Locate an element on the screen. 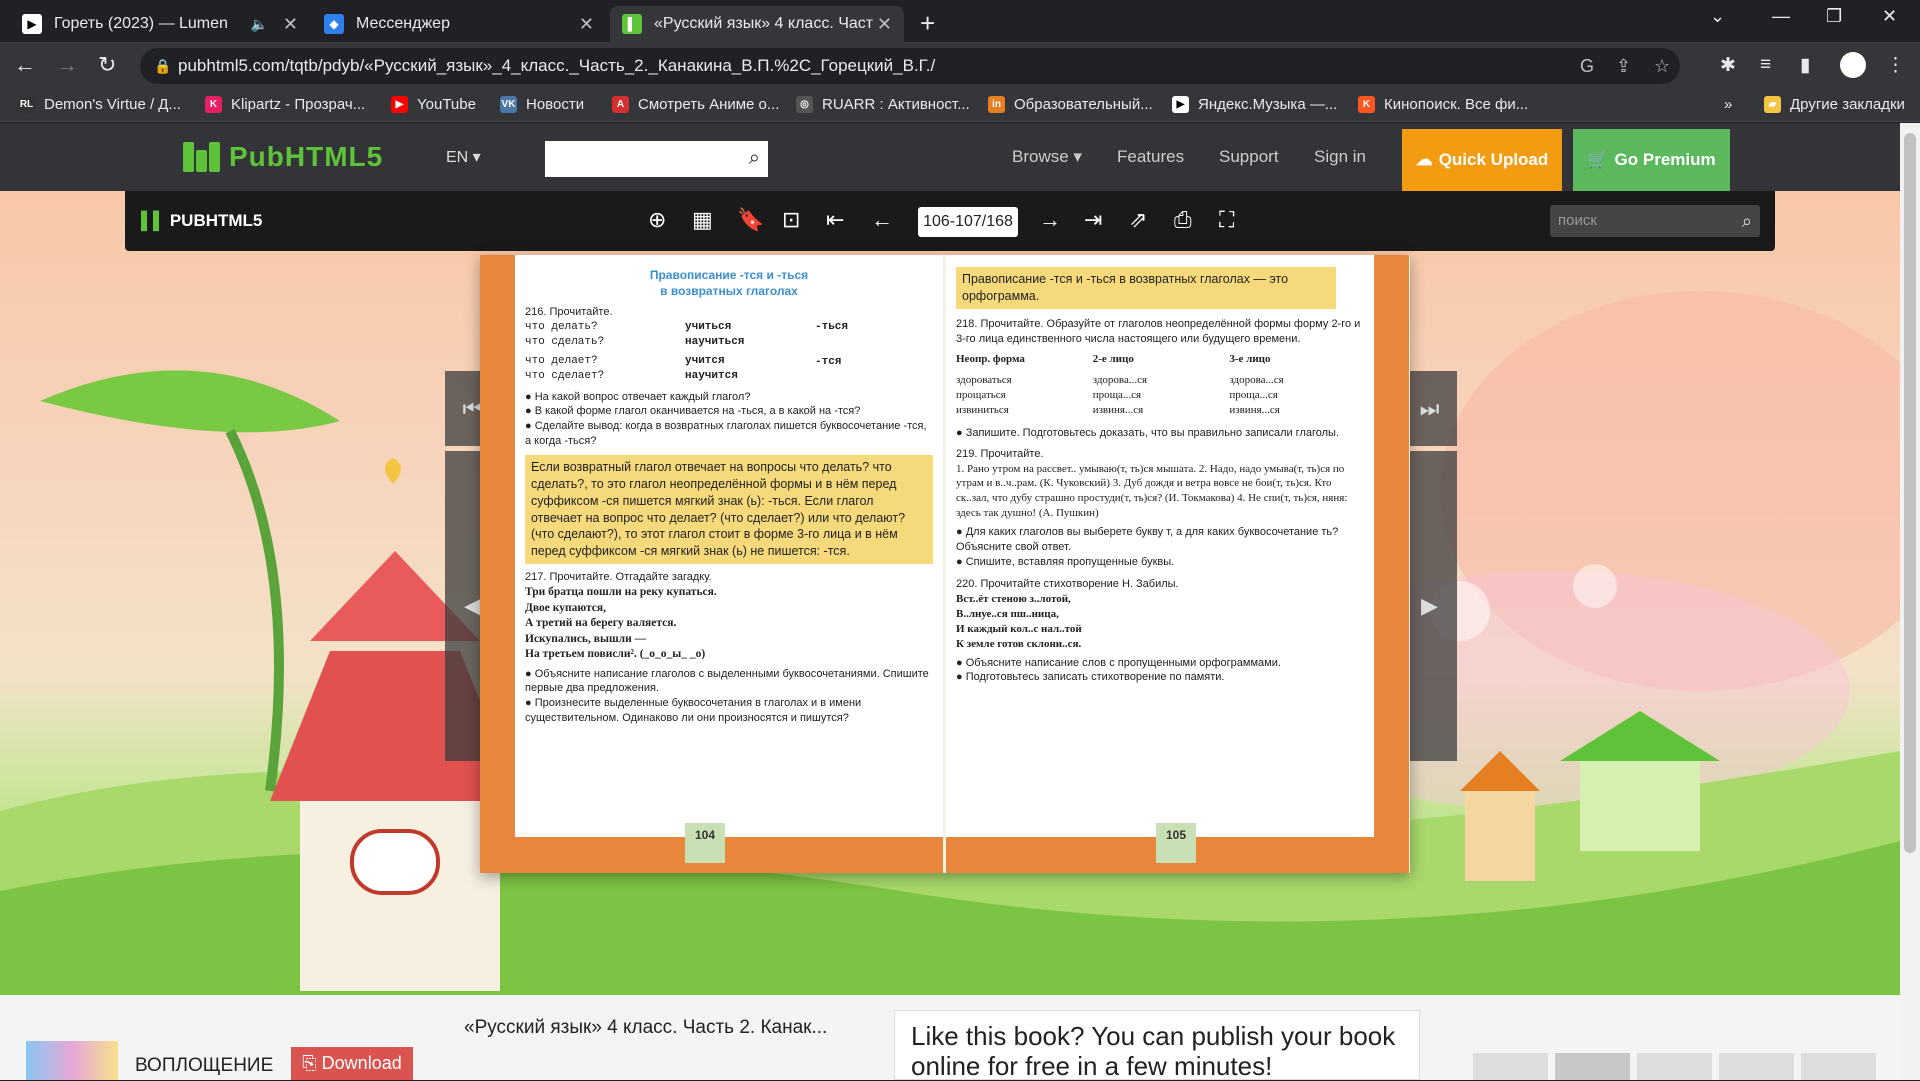 The height and width of the screenshot is (1081, 1920). prev-page-icon: ← is located at coordinates (882, 220).